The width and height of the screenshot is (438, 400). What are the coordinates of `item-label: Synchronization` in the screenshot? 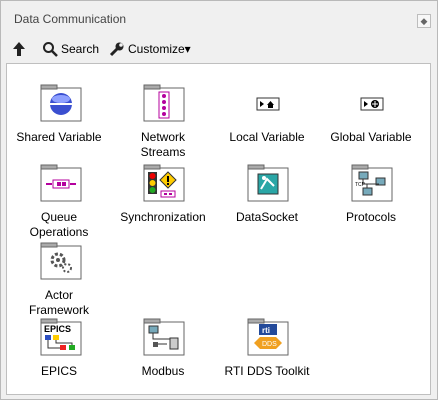 It's located at (163, 217).